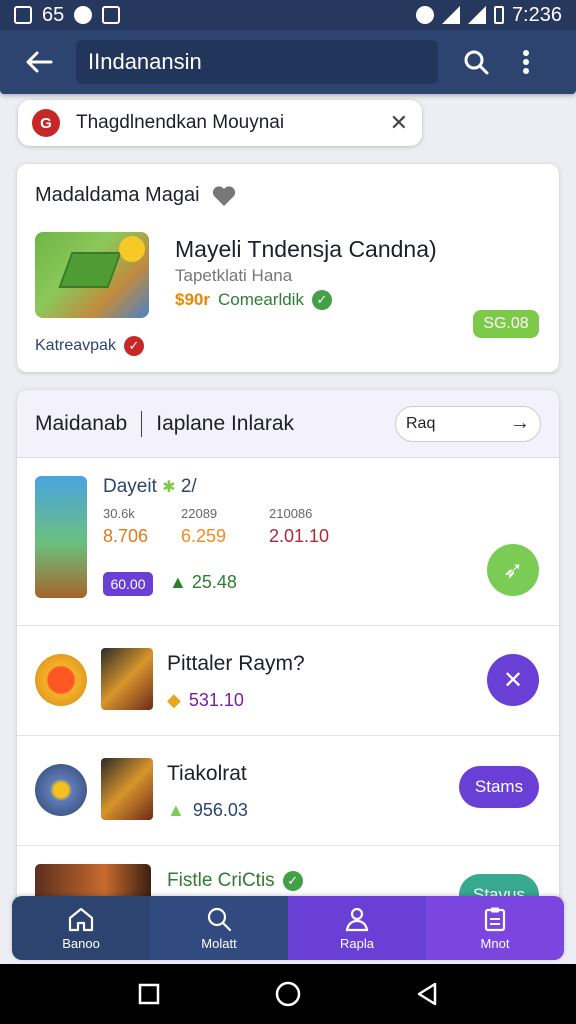 Image resolution: width=576 pixels, height=1024 pixels. What do you see at coordinates (174, 700) in the screenshot?
I see `tag-icon: ◆` at bounding box center [174, 700].